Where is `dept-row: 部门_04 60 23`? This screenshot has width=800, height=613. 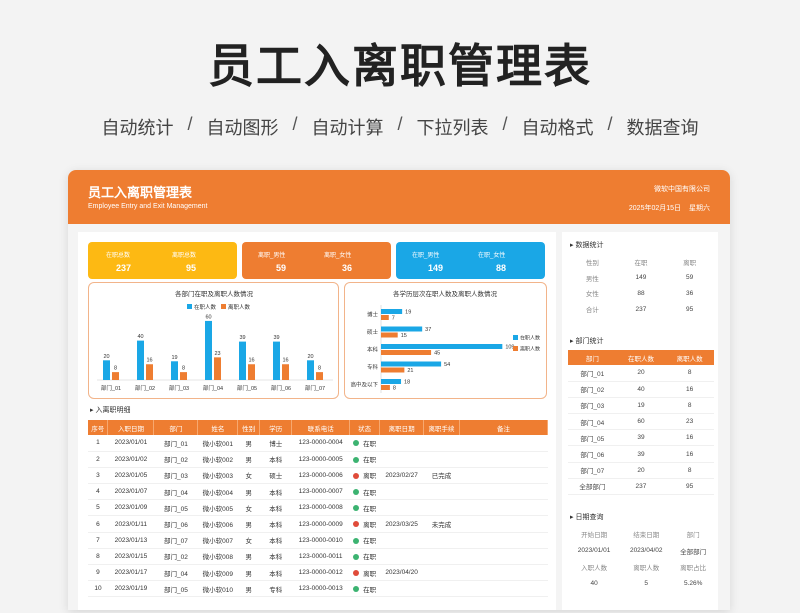
dept-row: 部门_04 60 23 is located at coordinates (641, 422).